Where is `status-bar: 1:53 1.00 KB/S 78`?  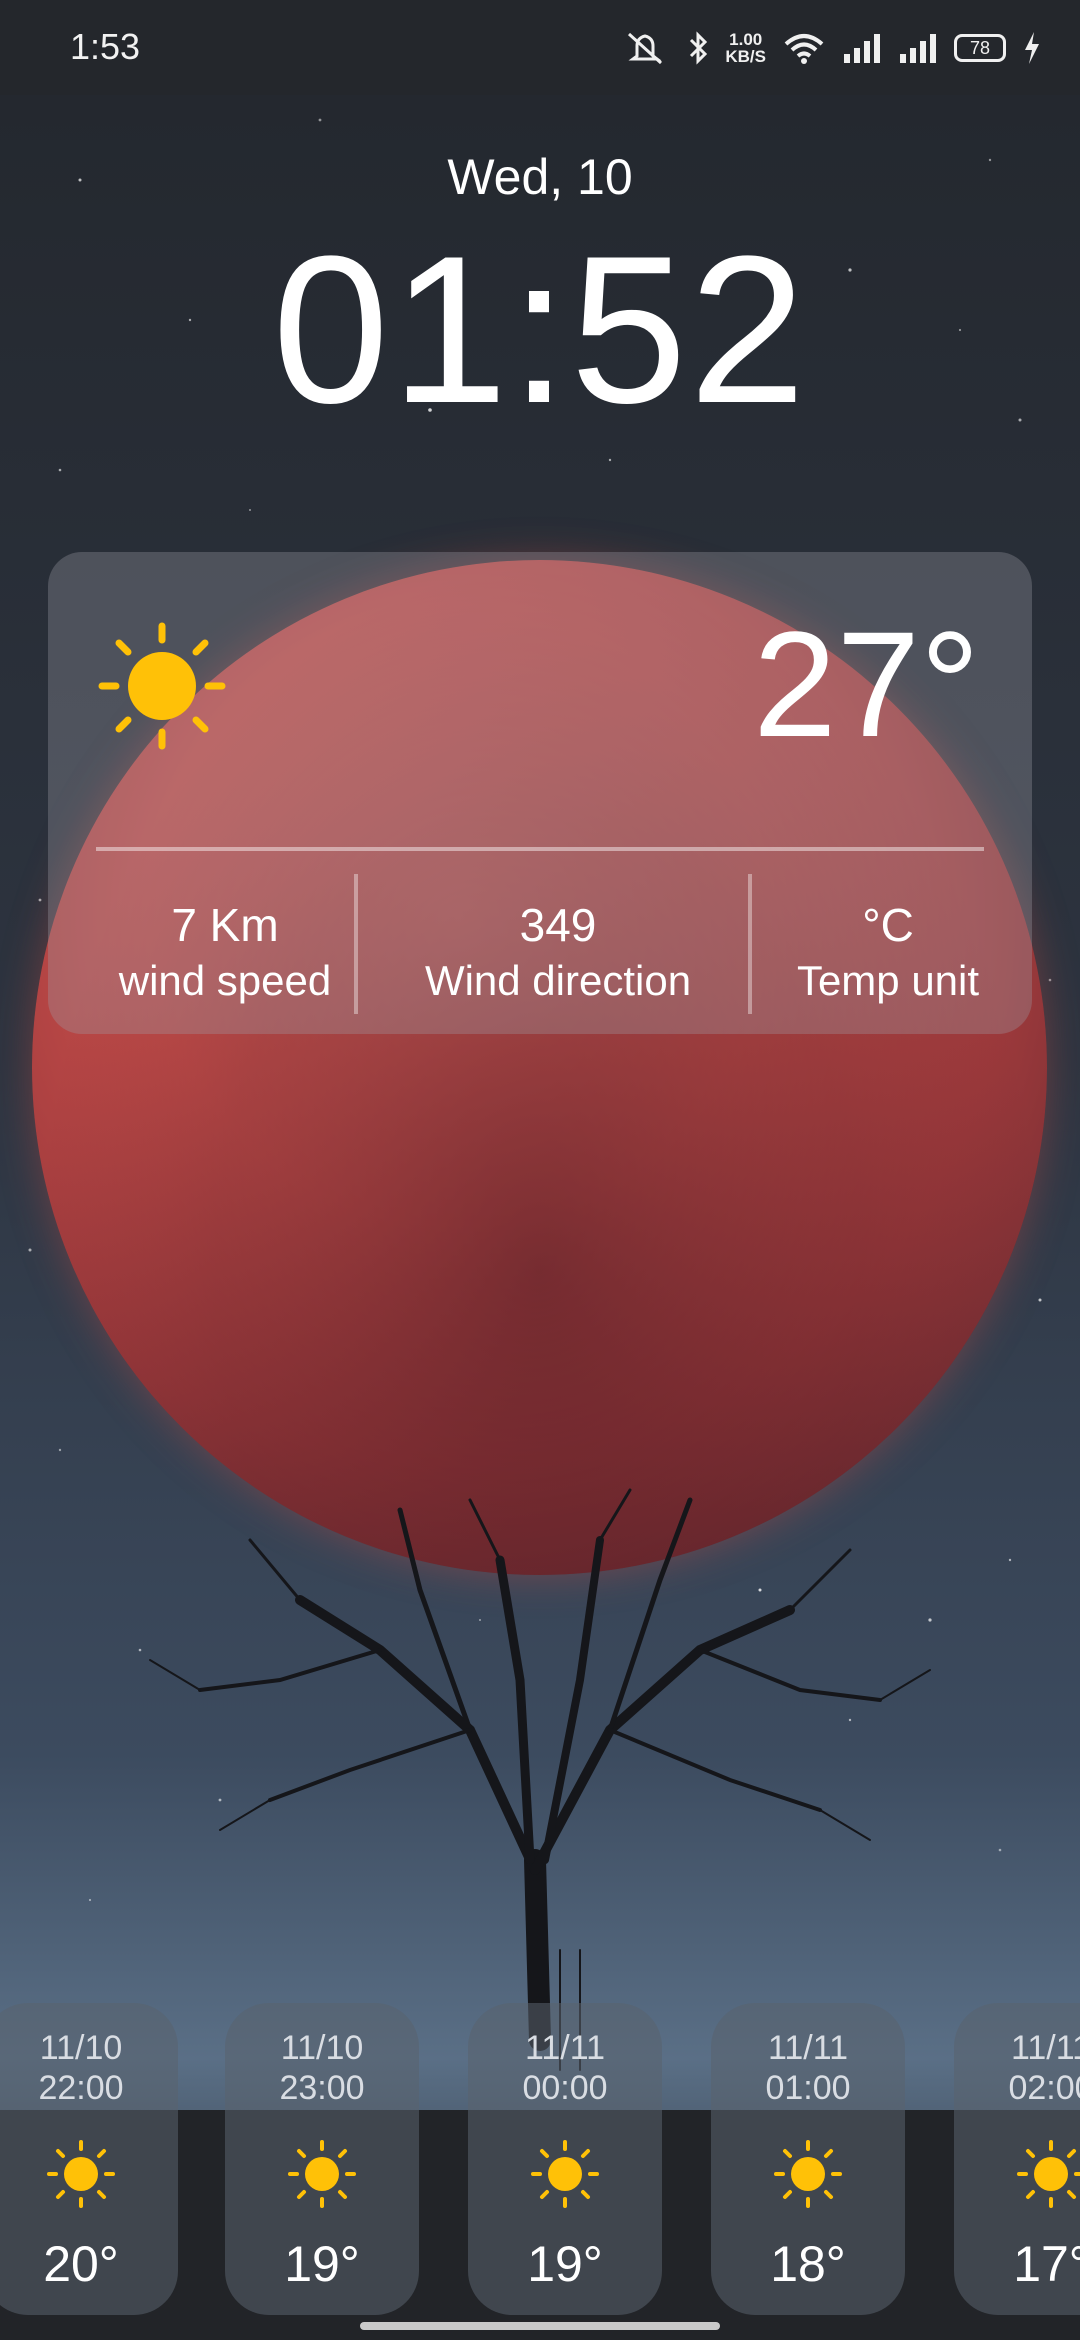 status-bar: 1:53 1.00 KB/S 78 is located at coordinates (540, 47).